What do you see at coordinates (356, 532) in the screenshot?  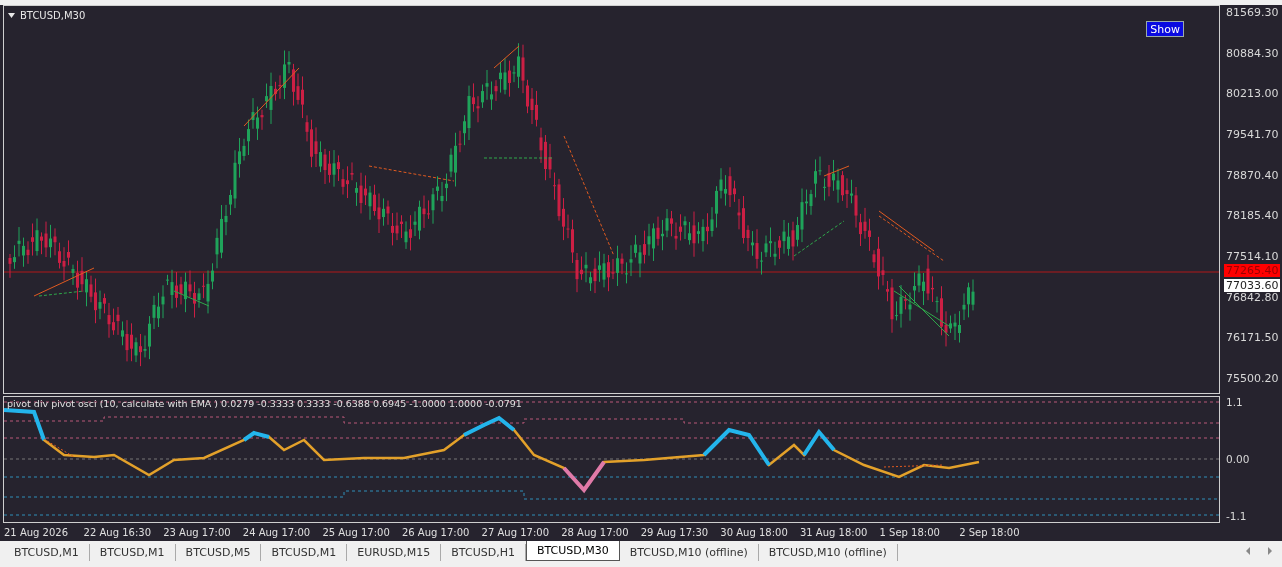 I see `time-label: 25 Aug 17:00` at bounding box center [356, 532].